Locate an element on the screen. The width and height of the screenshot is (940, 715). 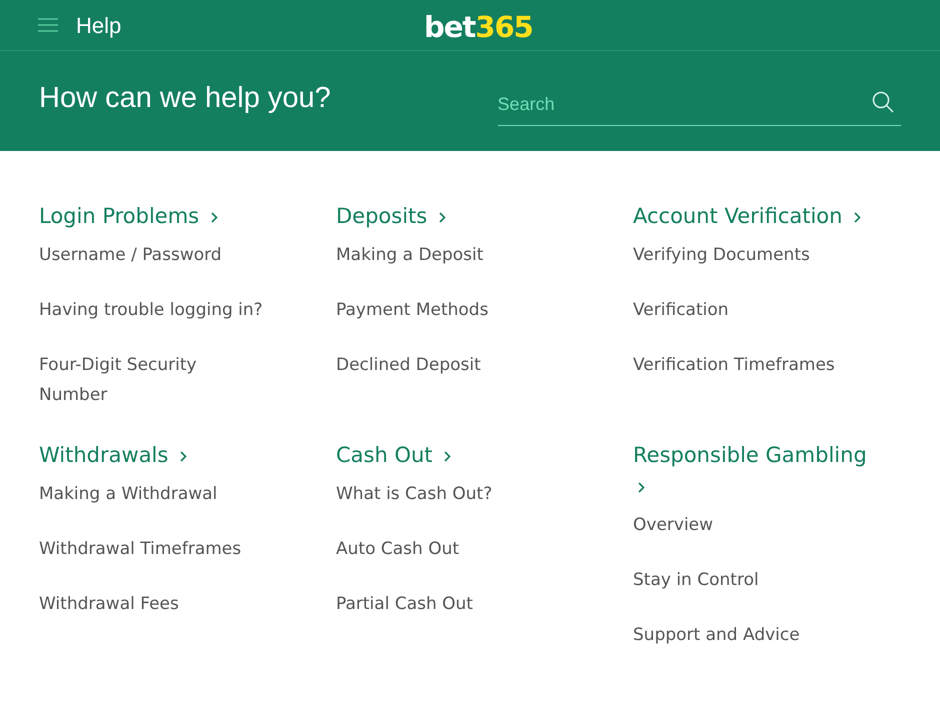
search-field: Search is located at coordinates (699, 102).